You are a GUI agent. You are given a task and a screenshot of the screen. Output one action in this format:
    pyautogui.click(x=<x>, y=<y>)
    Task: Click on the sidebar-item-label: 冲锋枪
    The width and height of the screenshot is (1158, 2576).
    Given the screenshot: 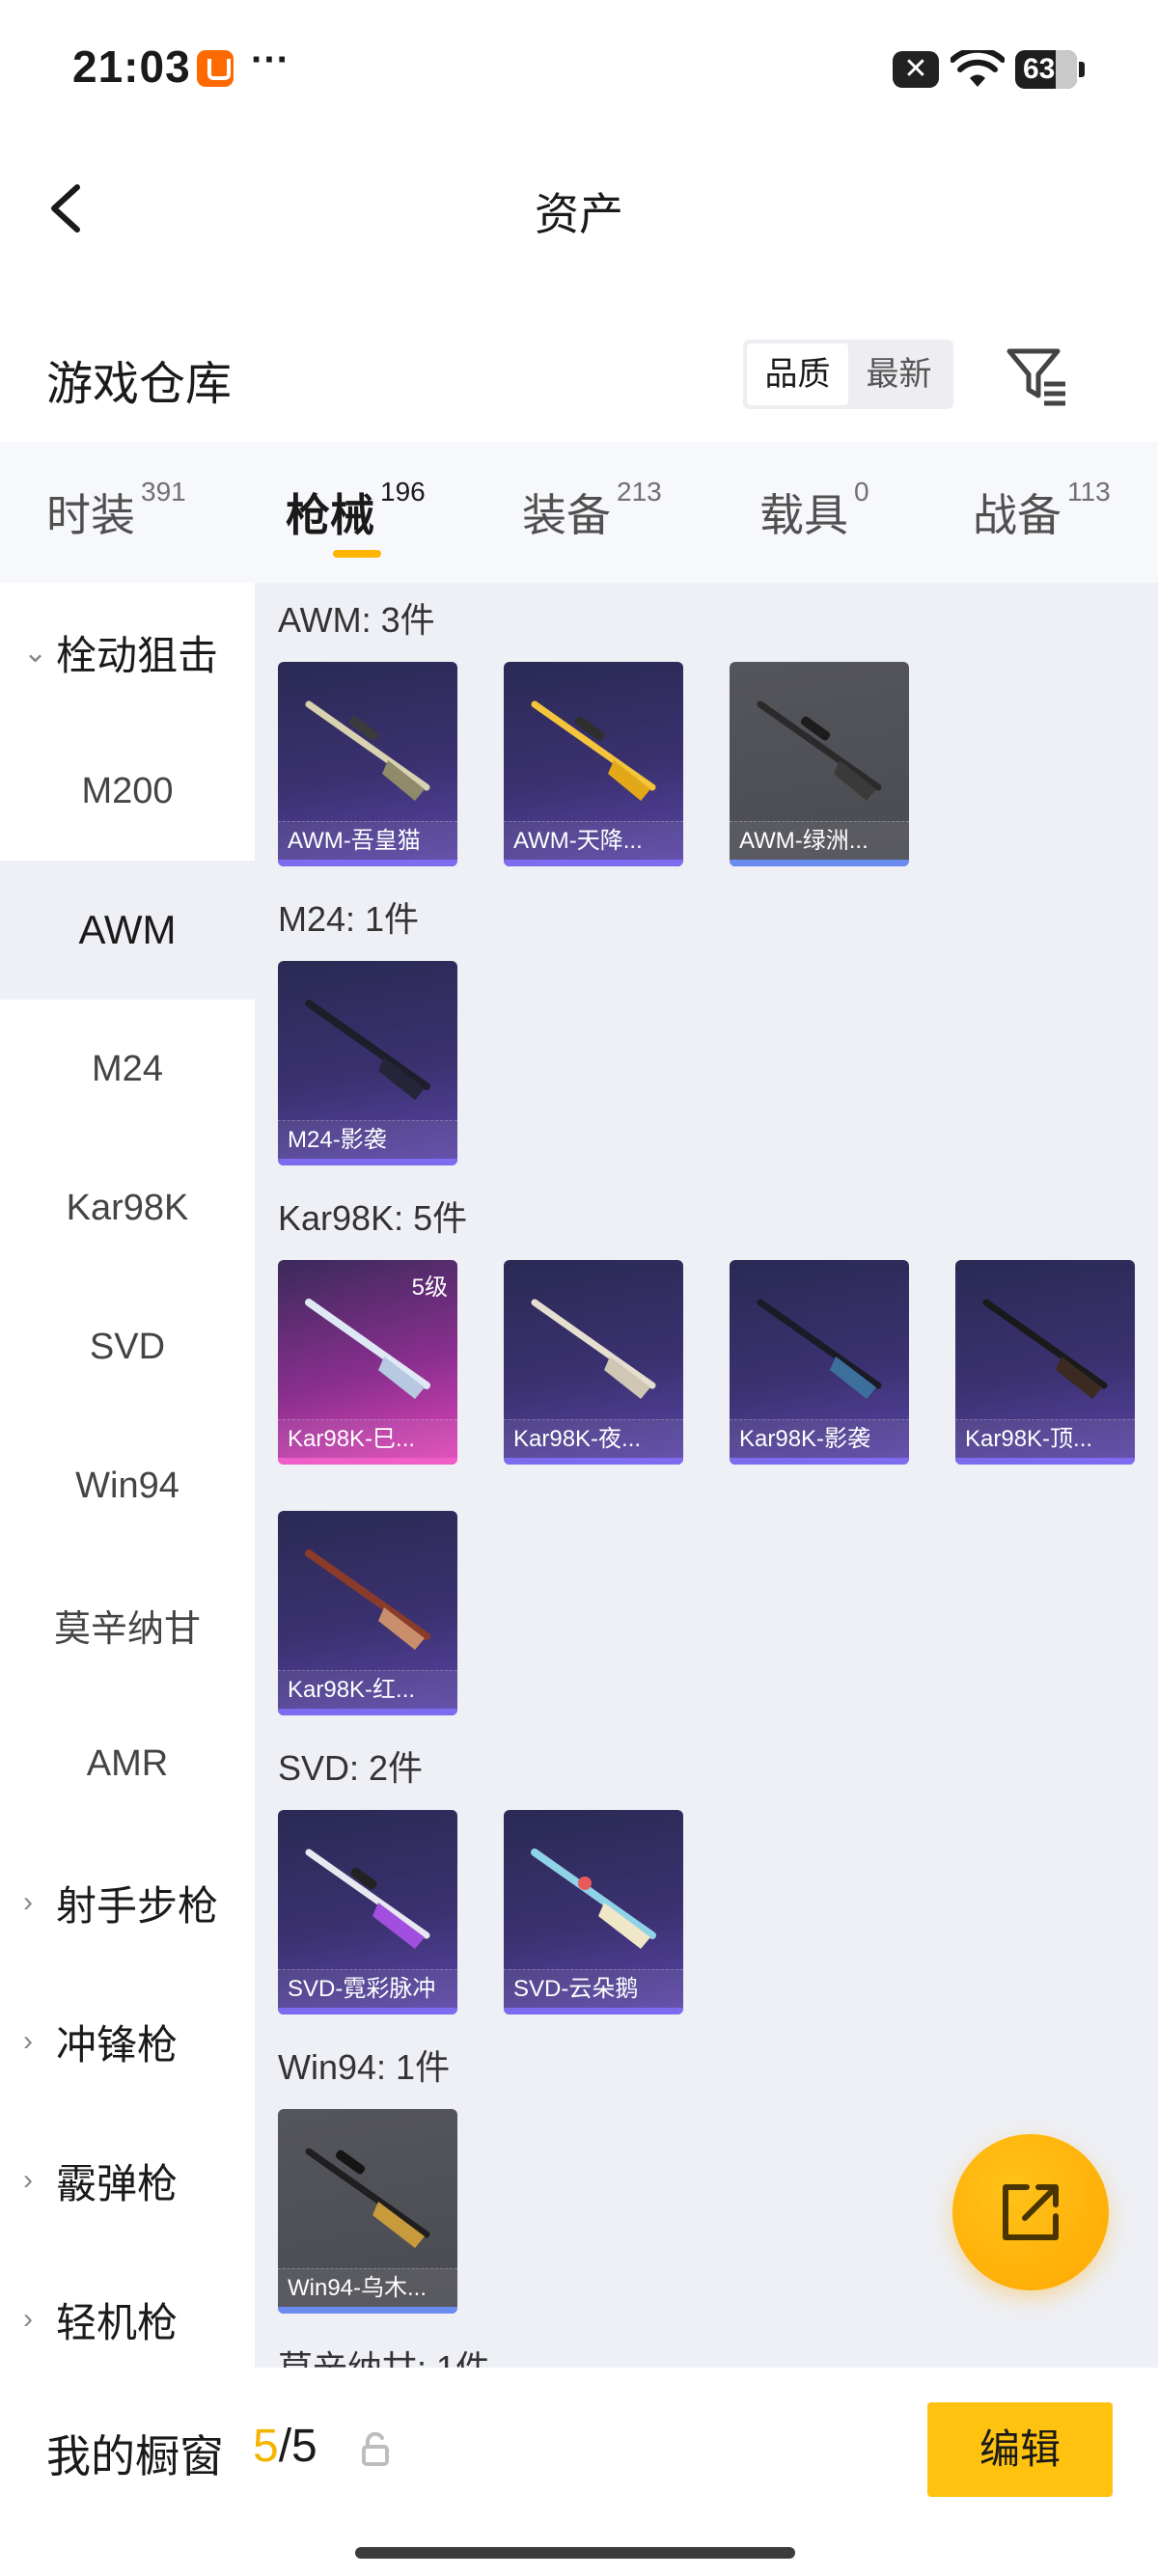 What is the action you would take?
    pyautogui.click(x=117, y=2044)
    